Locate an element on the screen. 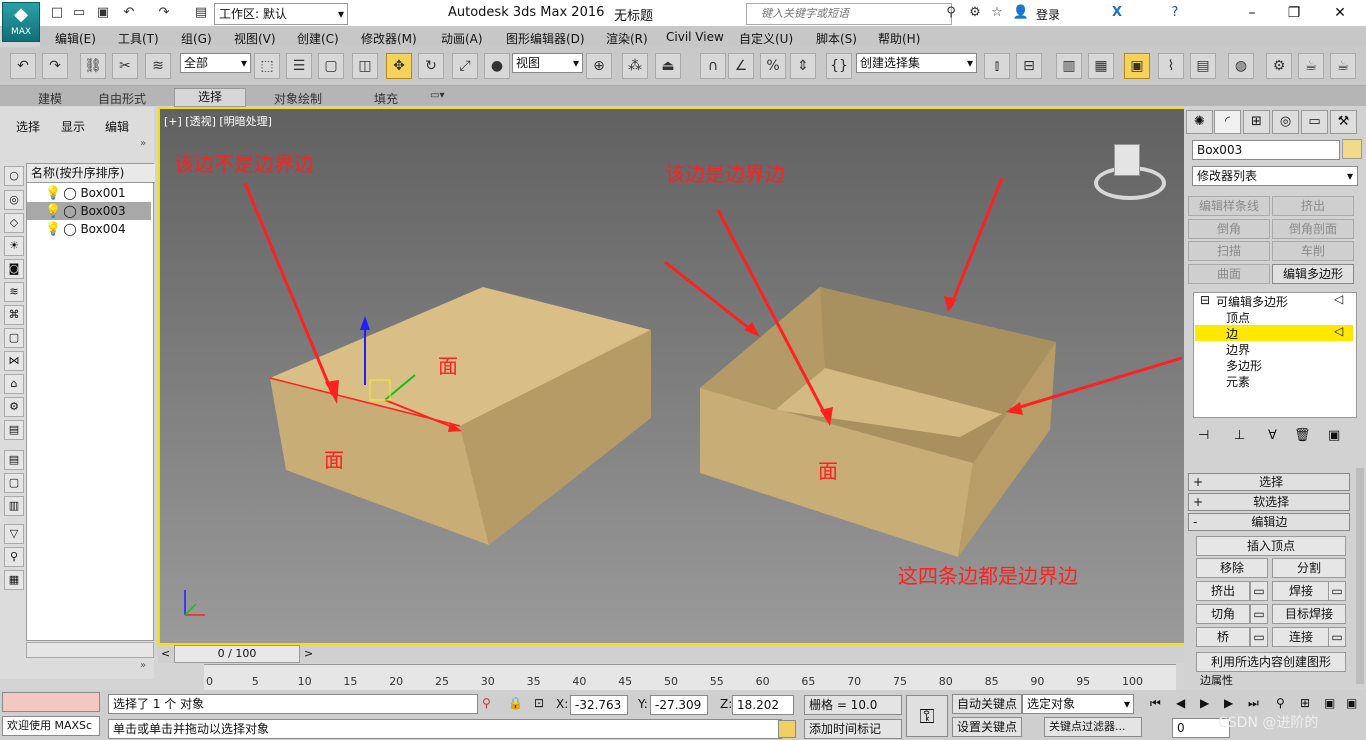 The image size is (1366, 740). next-frame-icon: ▶ is located at coordinates (1228, 703).